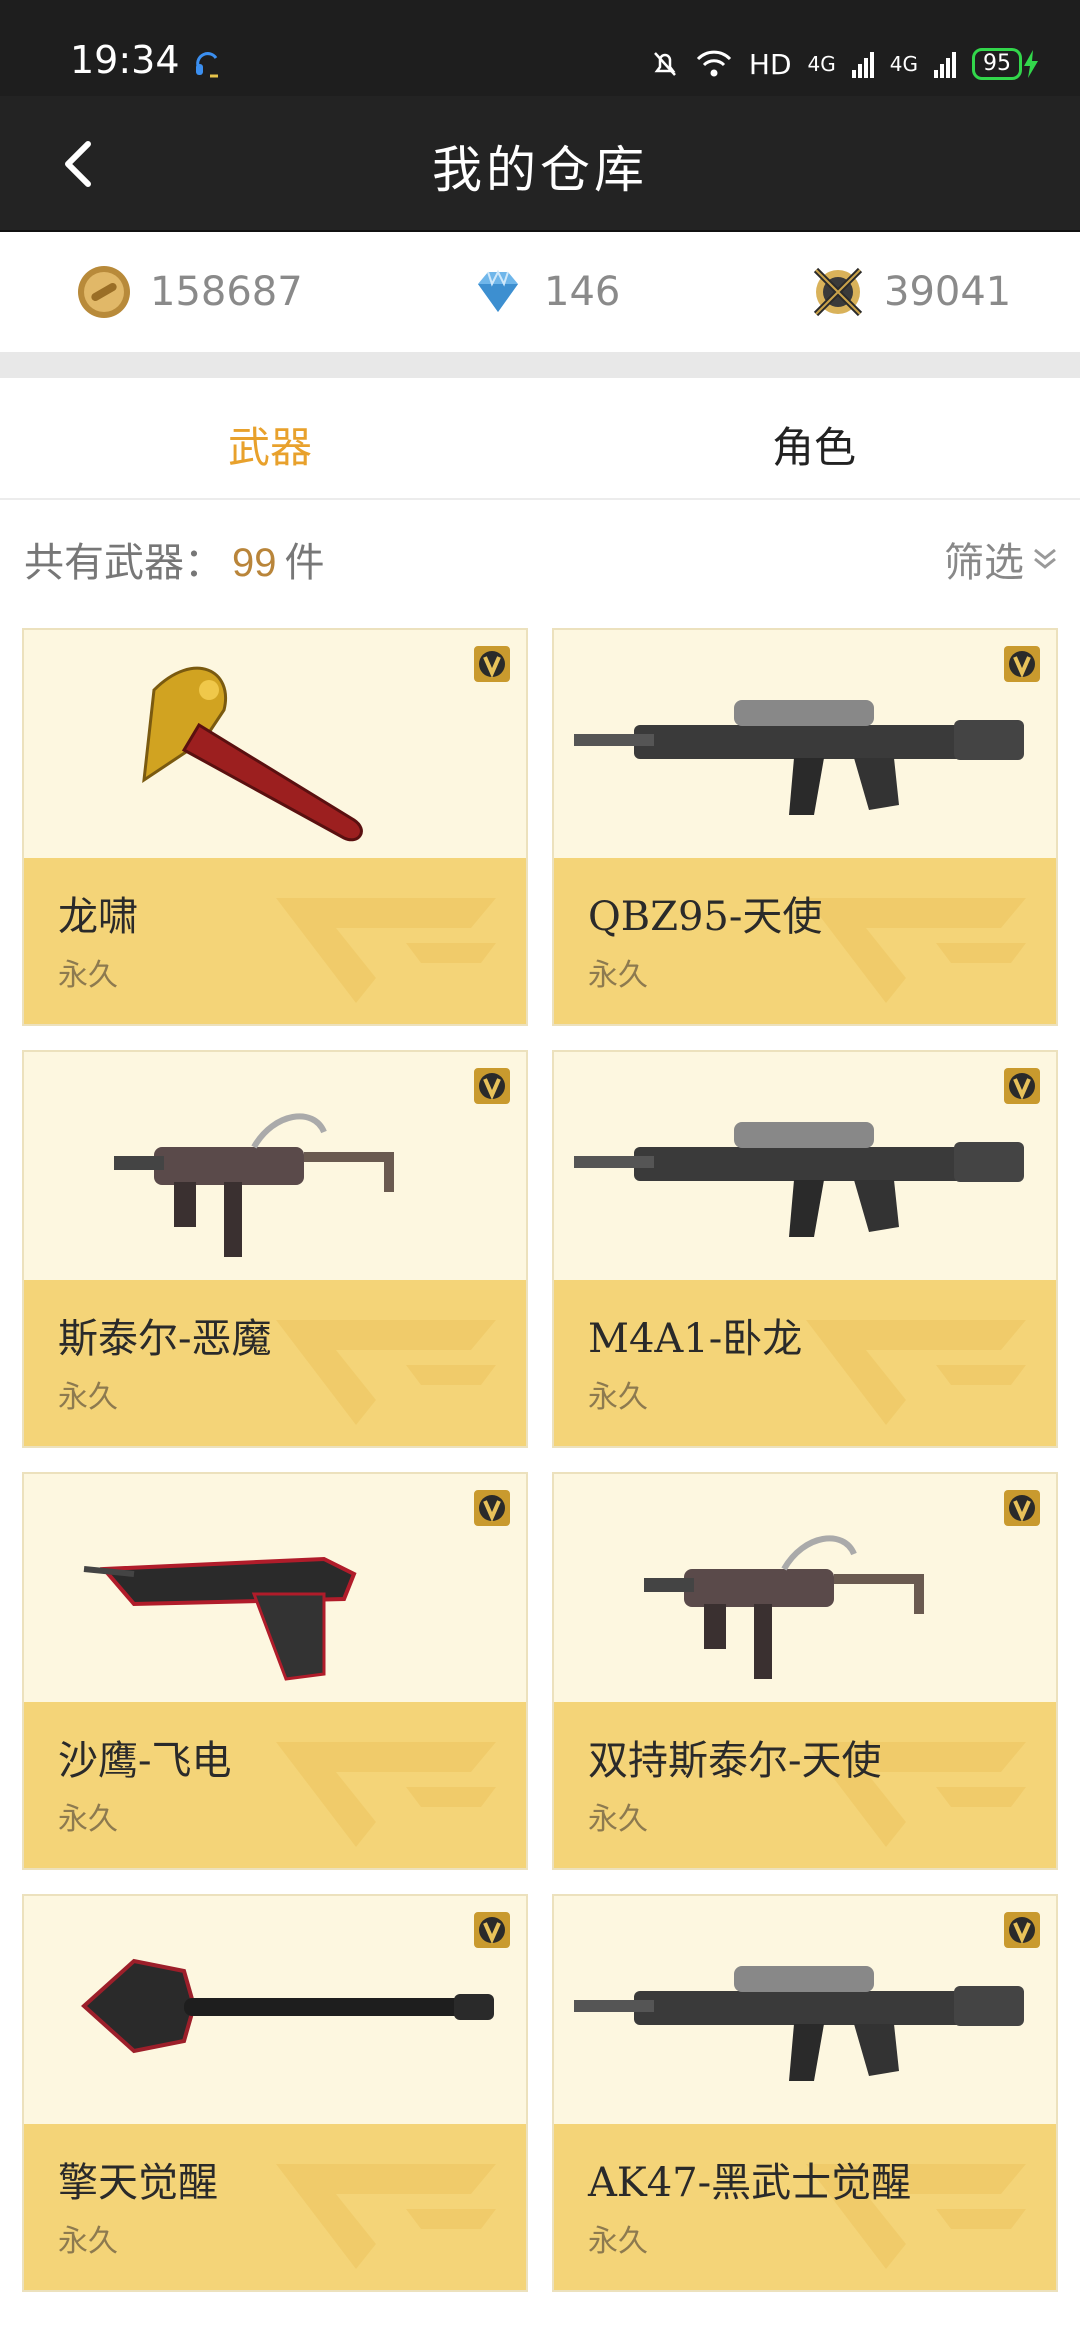 The image size is (1080, 2340). Describe the element at coordinates (997, 64) in the screenshot. I see `battery-level: 95` at that location.